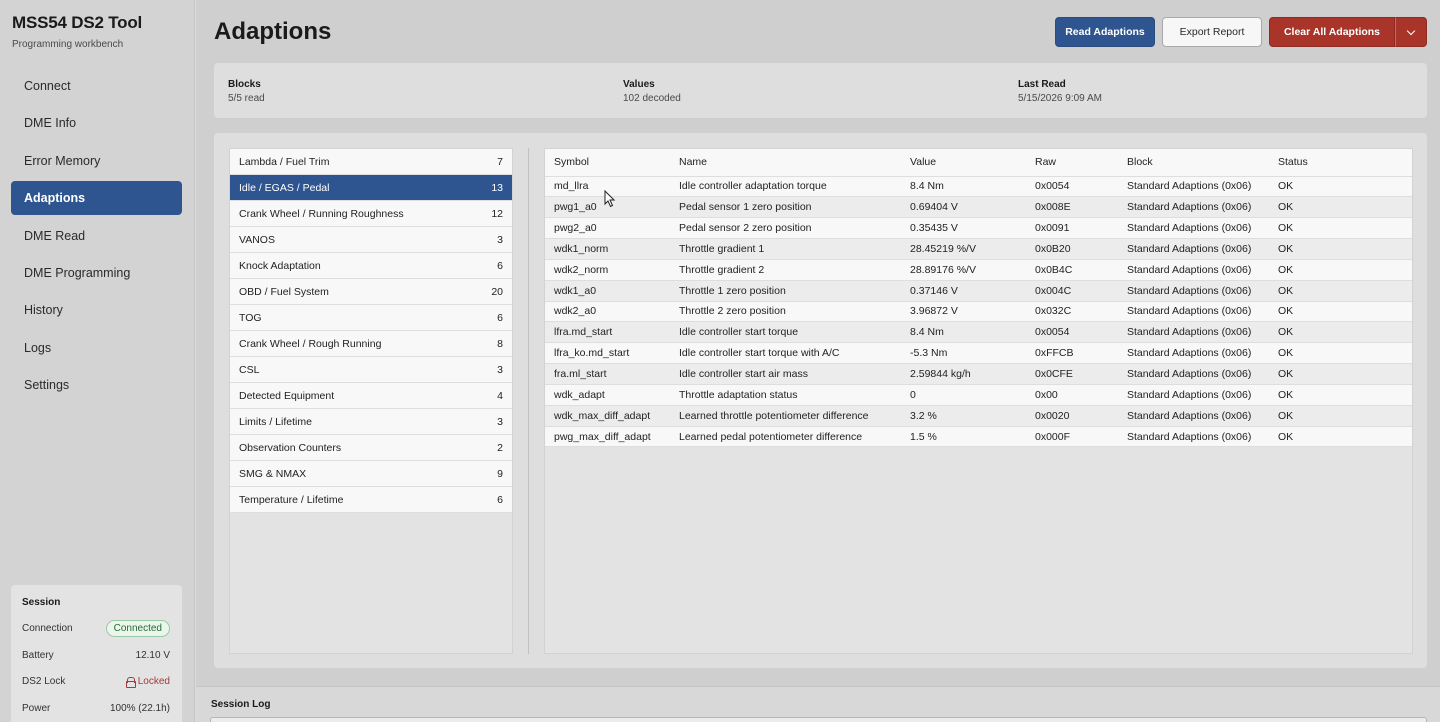  What do you see at coordinates (963, 163) in the screenshot?
I see `column-header-value: Value` at bounding box center [963, 163].